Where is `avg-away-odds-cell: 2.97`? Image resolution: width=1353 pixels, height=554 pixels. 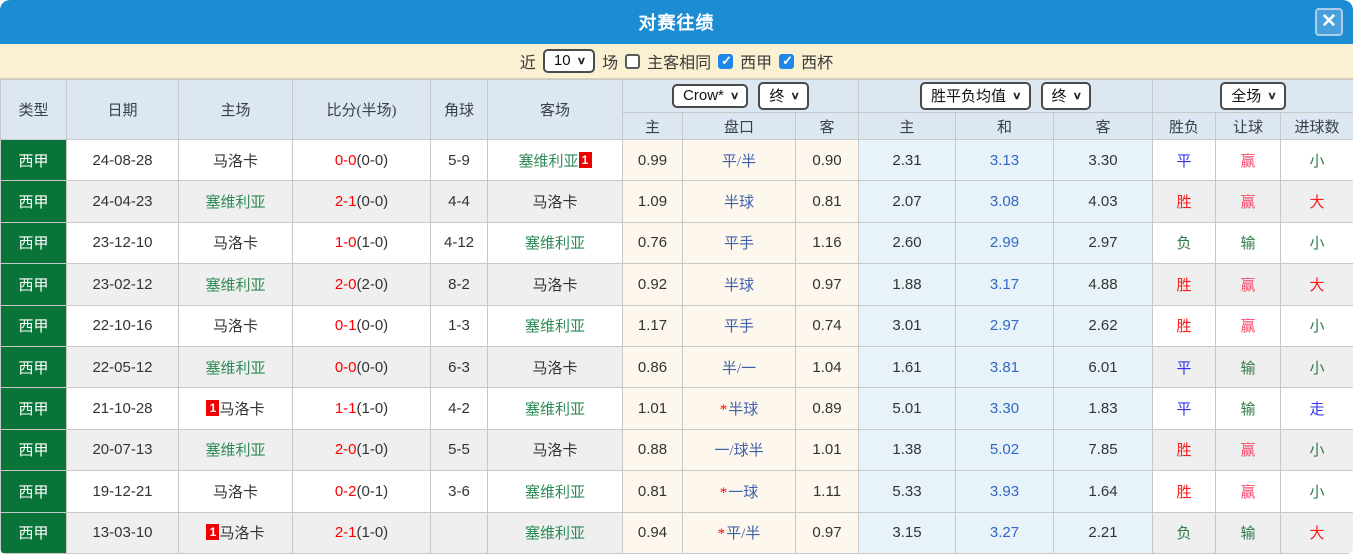 avg-away-odds-cell: 2.97 is located at coordinates (1103, 243).